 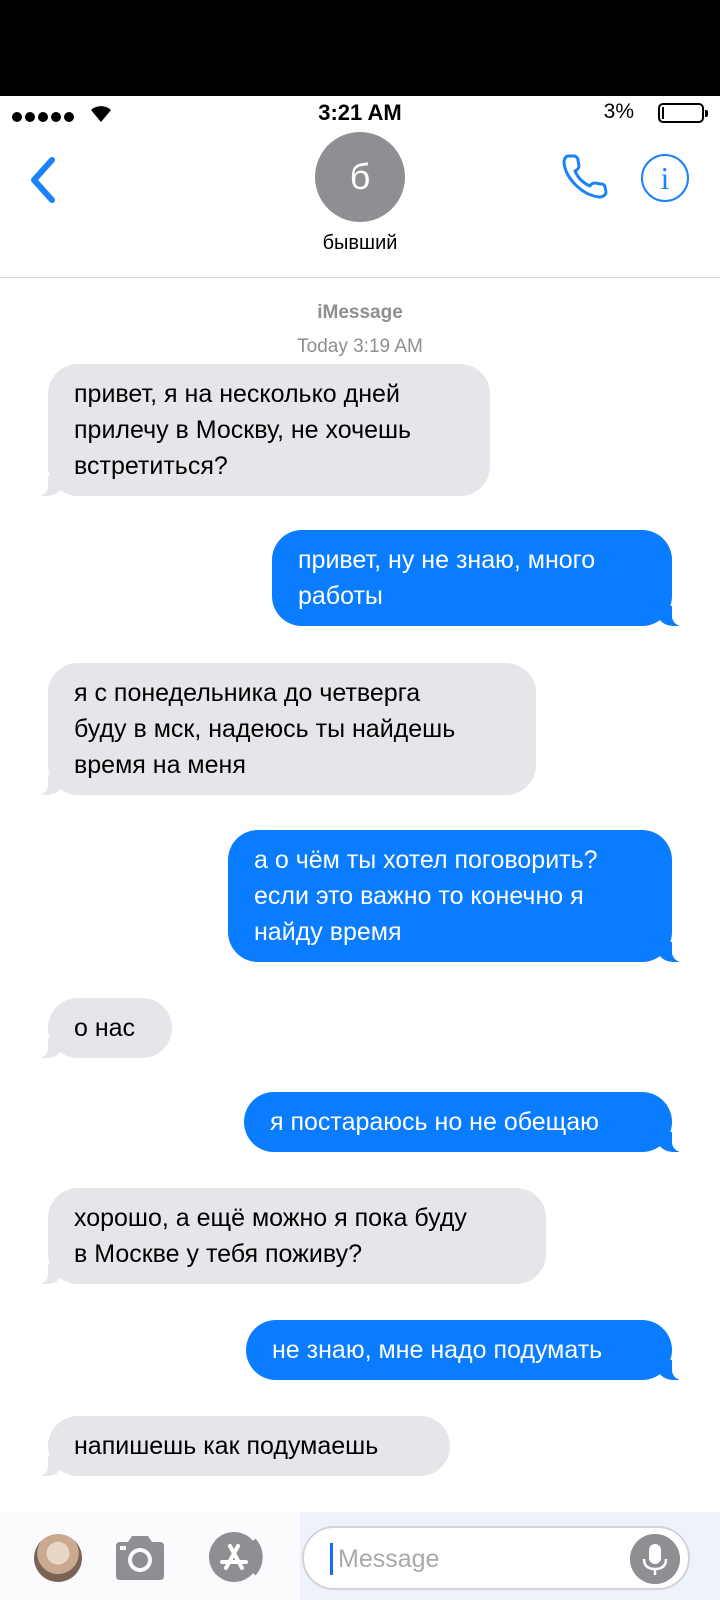 I want to click on phone-icon, so click(x=586, y=176).